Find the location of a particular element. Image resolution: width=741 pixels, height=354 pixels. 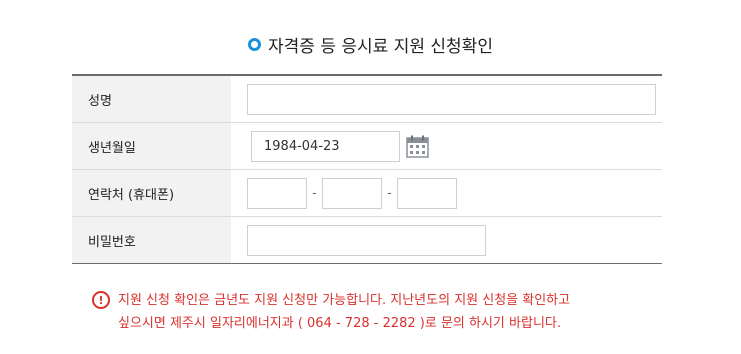

form-row-name: 성명 is located at coordinates (367, 99).